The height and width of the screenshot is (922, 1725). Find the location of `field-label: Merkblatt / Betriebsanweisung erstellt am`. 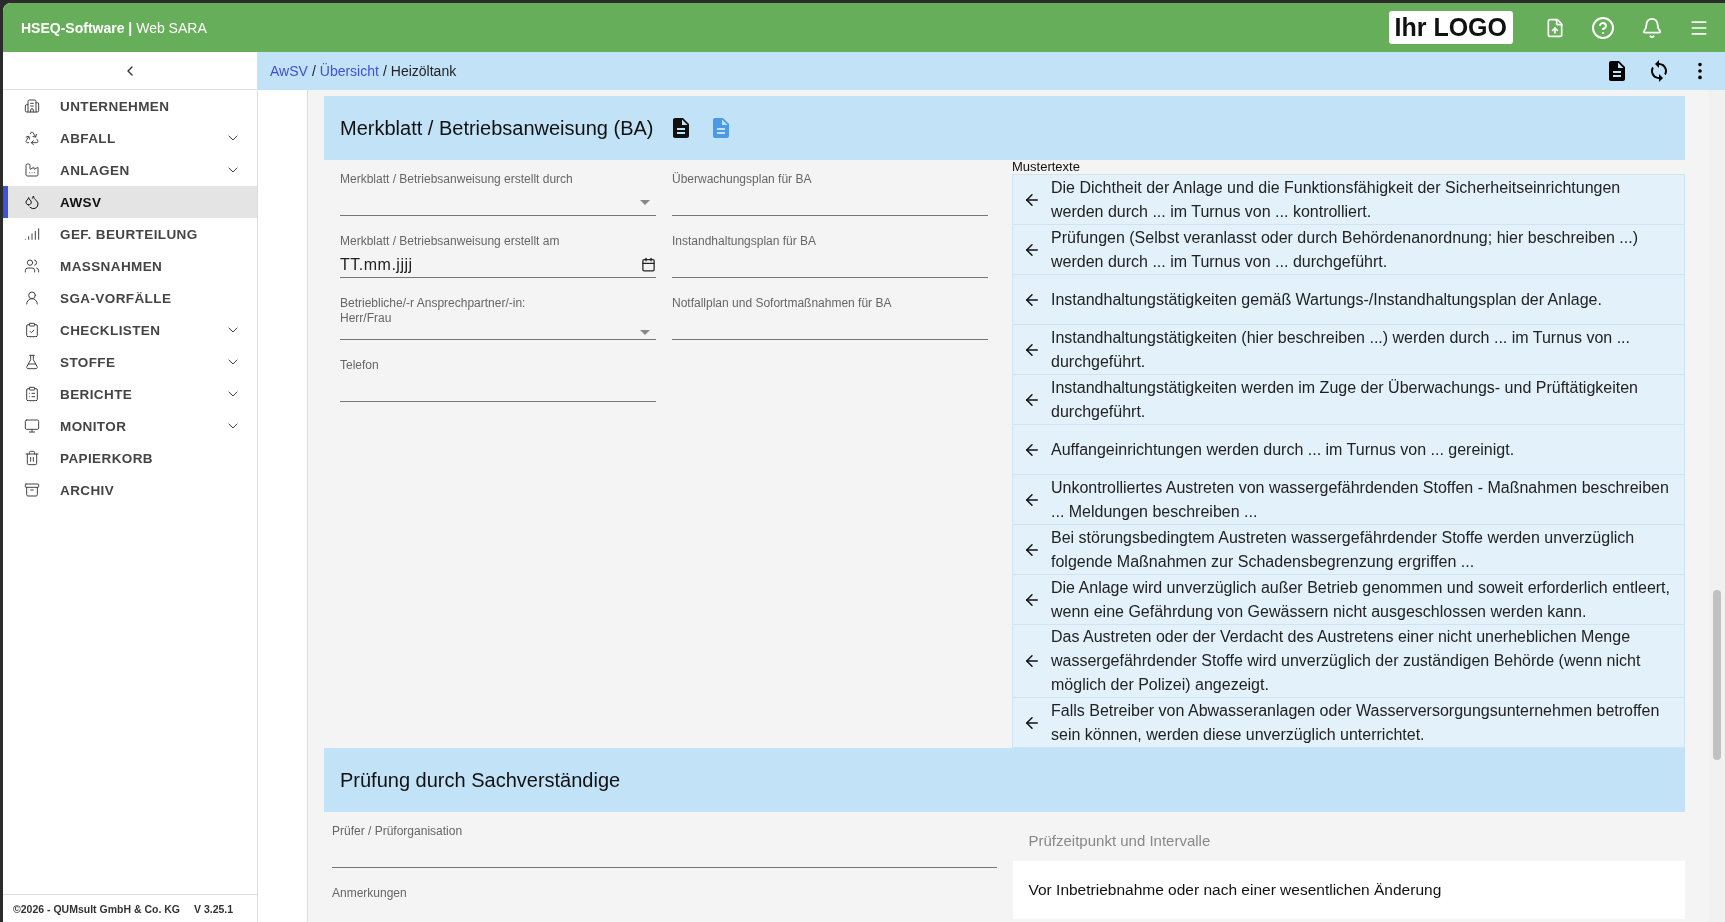

field-label: Merkblatt / Betriebsanweisung erstellt am is located at coordinates (450, 241).